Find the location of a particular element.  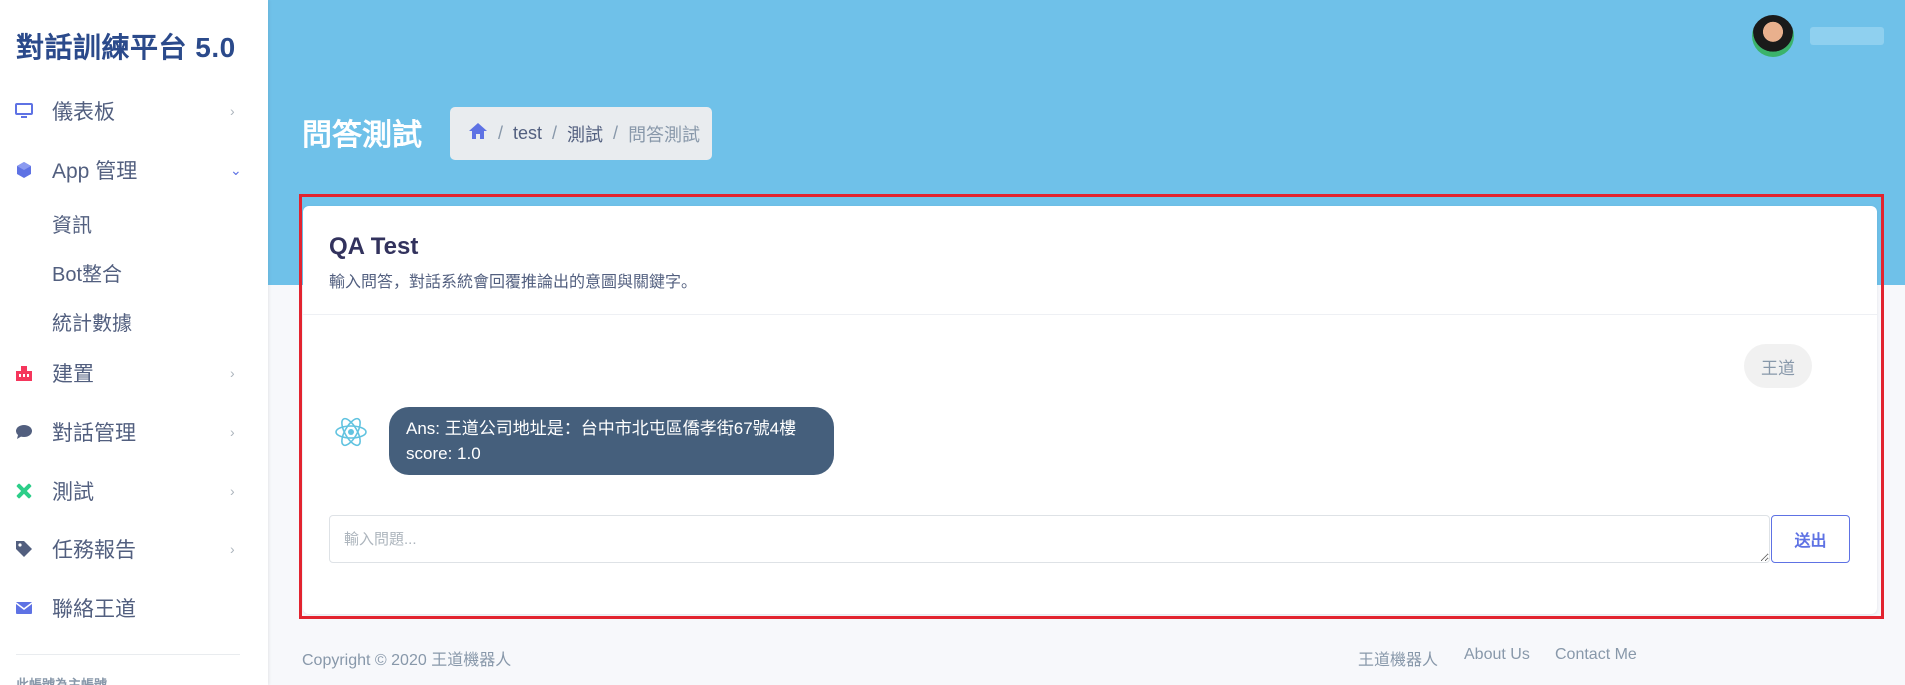

breadcrumb: / test / 測試 / 問答測試 is located at coordinates (581, 133).